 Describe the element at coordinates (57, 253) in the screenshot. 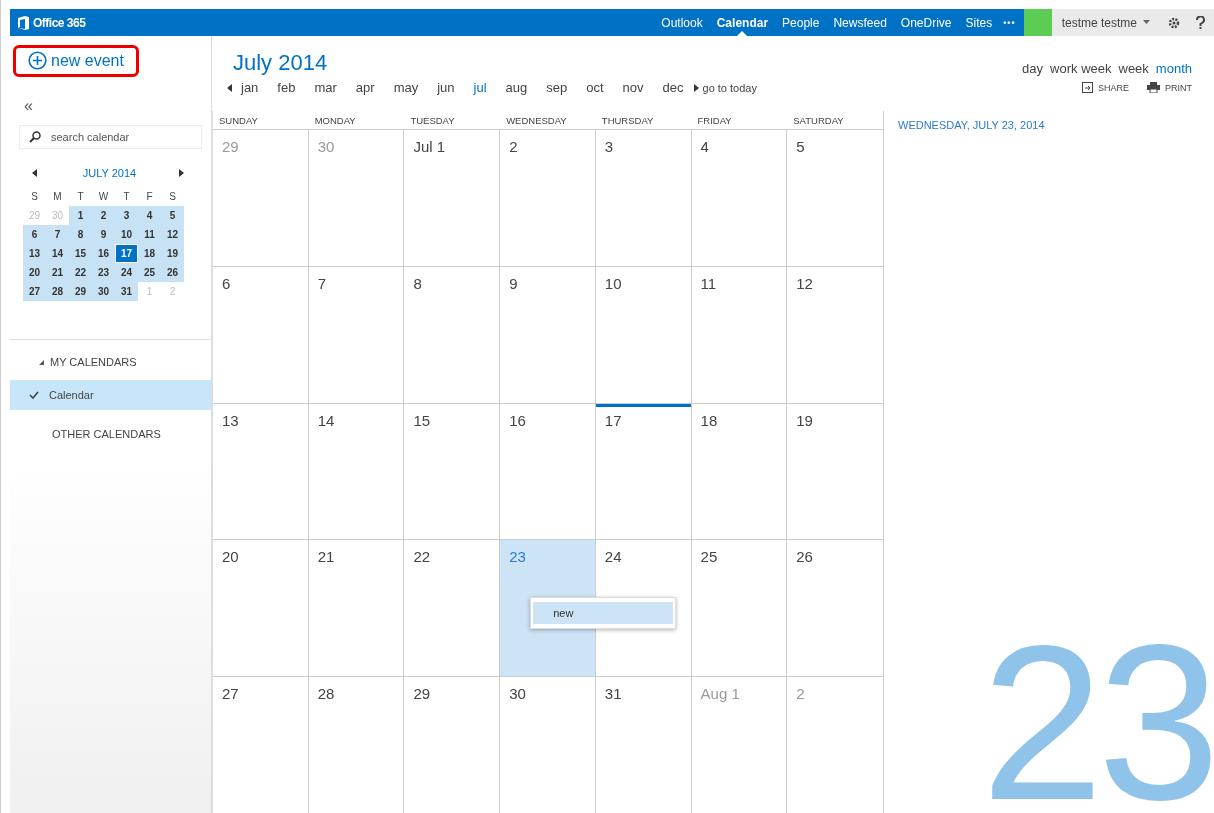

I see `mini-calendar-day: 14` at that location.